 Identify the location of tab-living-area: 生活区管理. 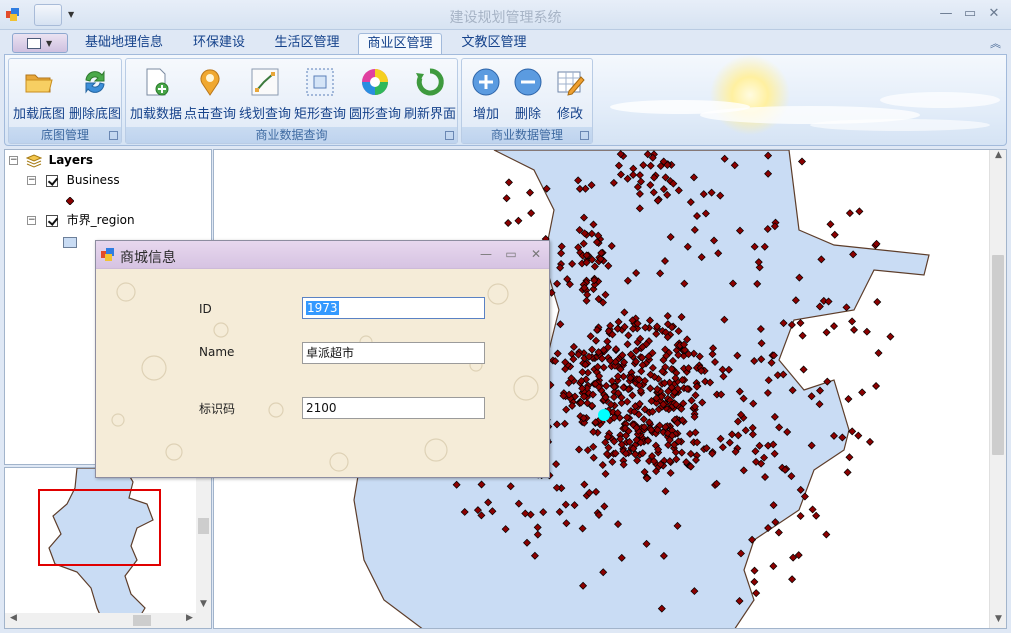
(307, 44).